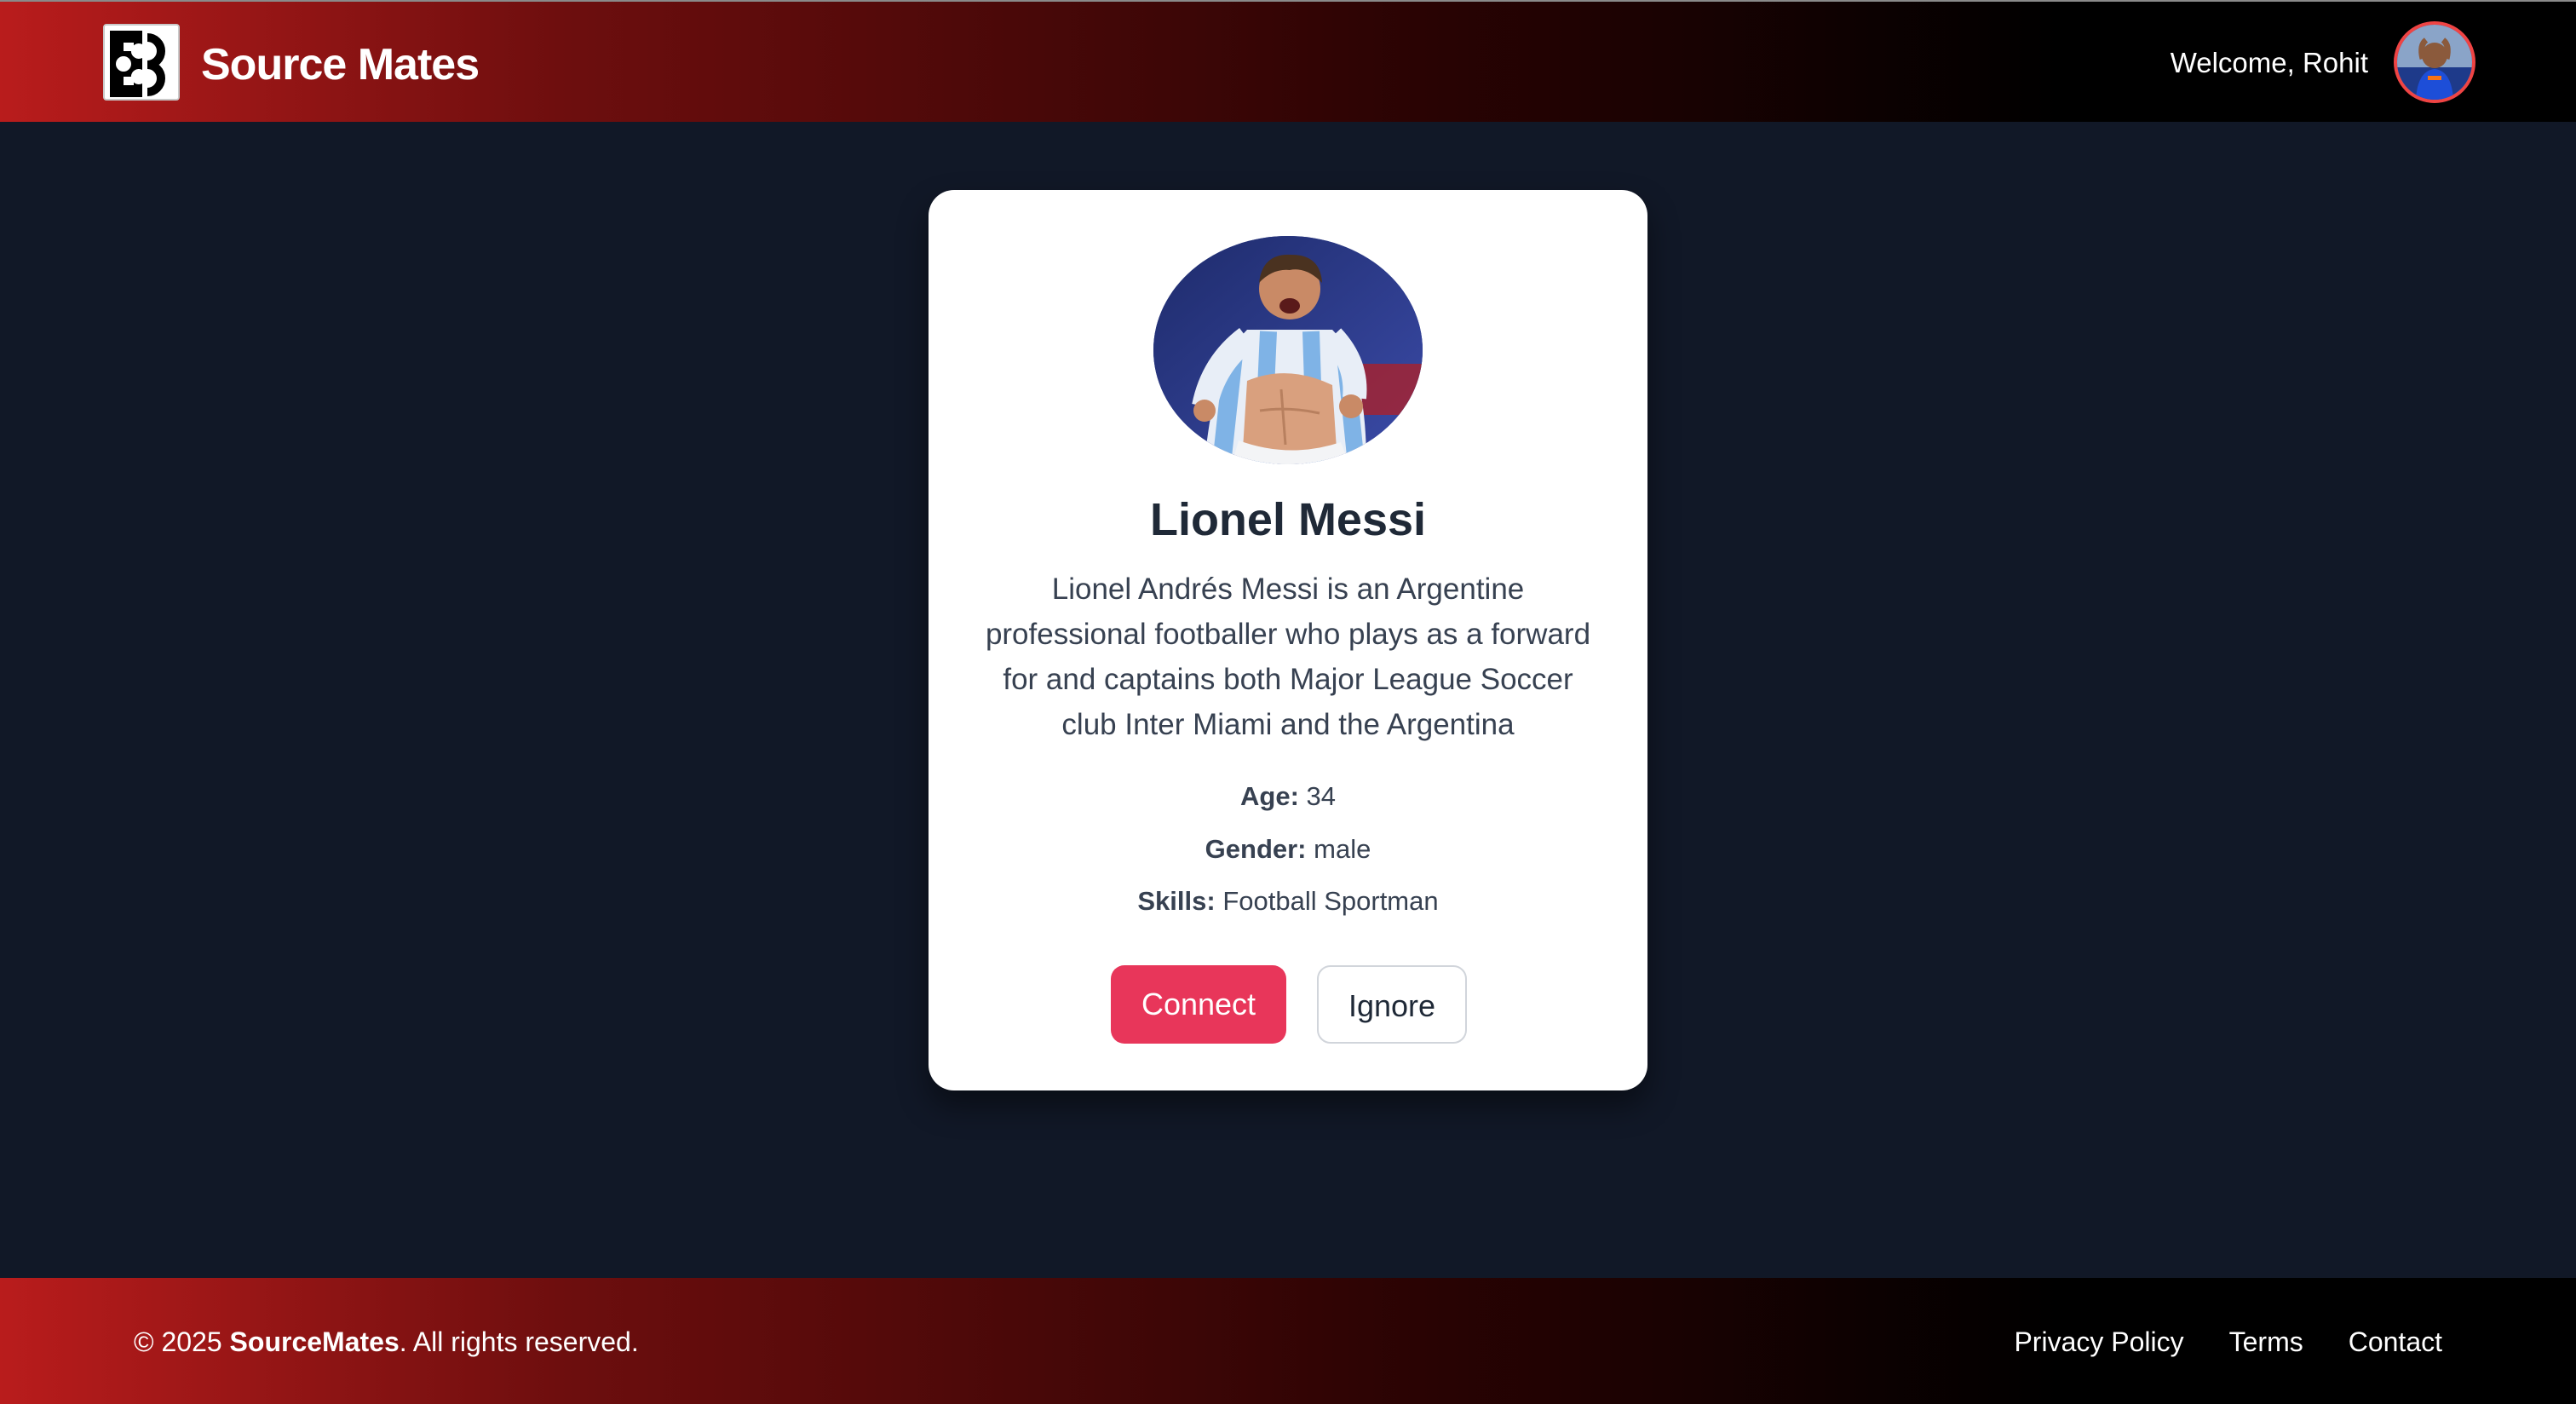 Image resolution: width=2576 pixels, height=1404 pixels. Describe the element at coordinates (2435, 62) in the screenshot. I see `user-avatar` at that location.